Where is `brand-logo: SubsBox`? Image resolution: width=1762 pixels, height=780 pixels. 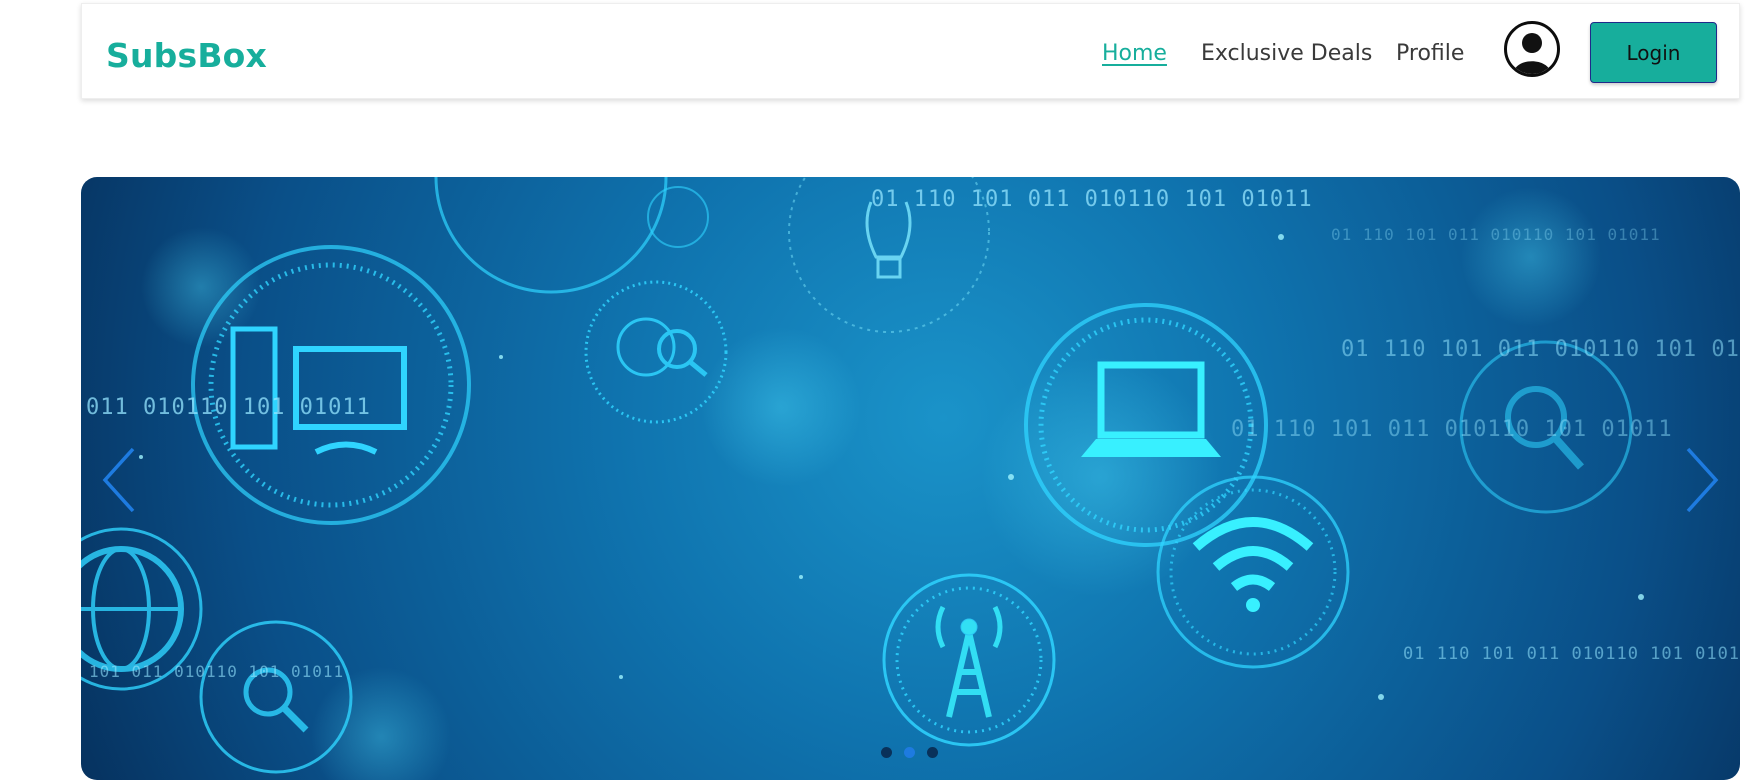
brand-logo: SubsBox is located at coordinates (186, 55).